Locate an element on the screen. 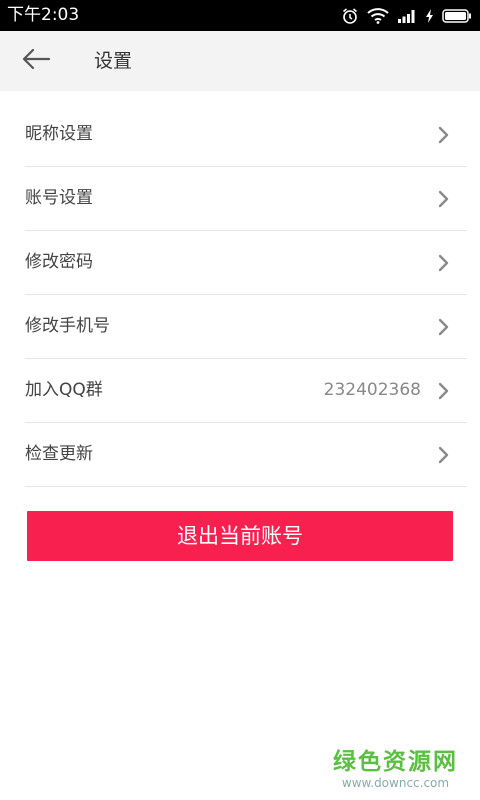  settings-item-phone: 修改手机号 is located at coordinates (246, 327).